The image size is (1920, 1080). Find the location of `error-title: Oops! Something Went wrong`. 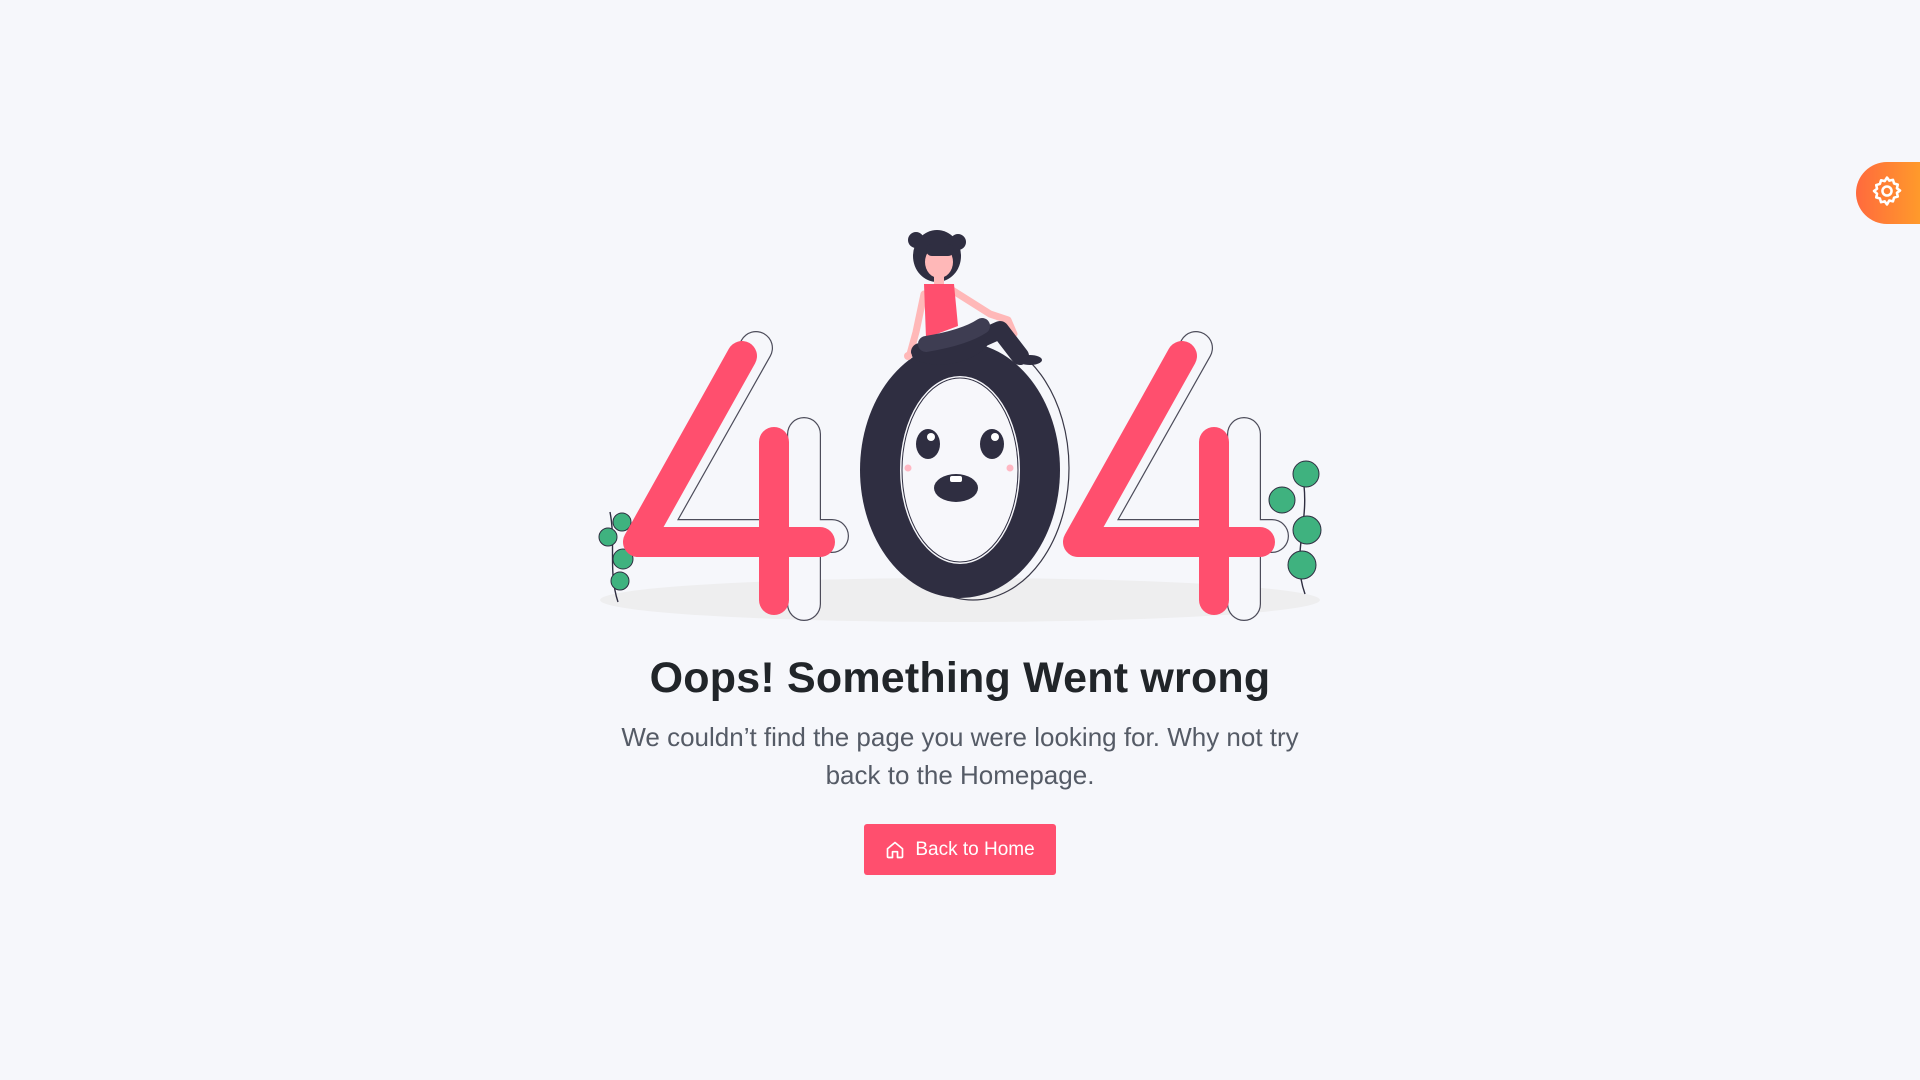

error-title: Oops! Something Went wrong is located at coordinates (960, 678).